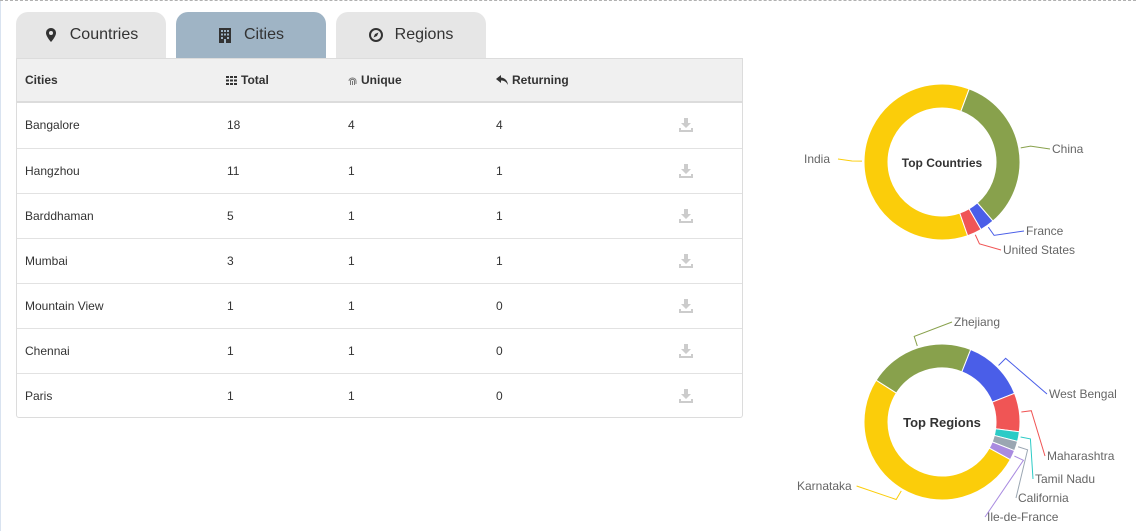 The image size is (1136, 531). I want to click on returning-cell: 4, so click(499, 125).